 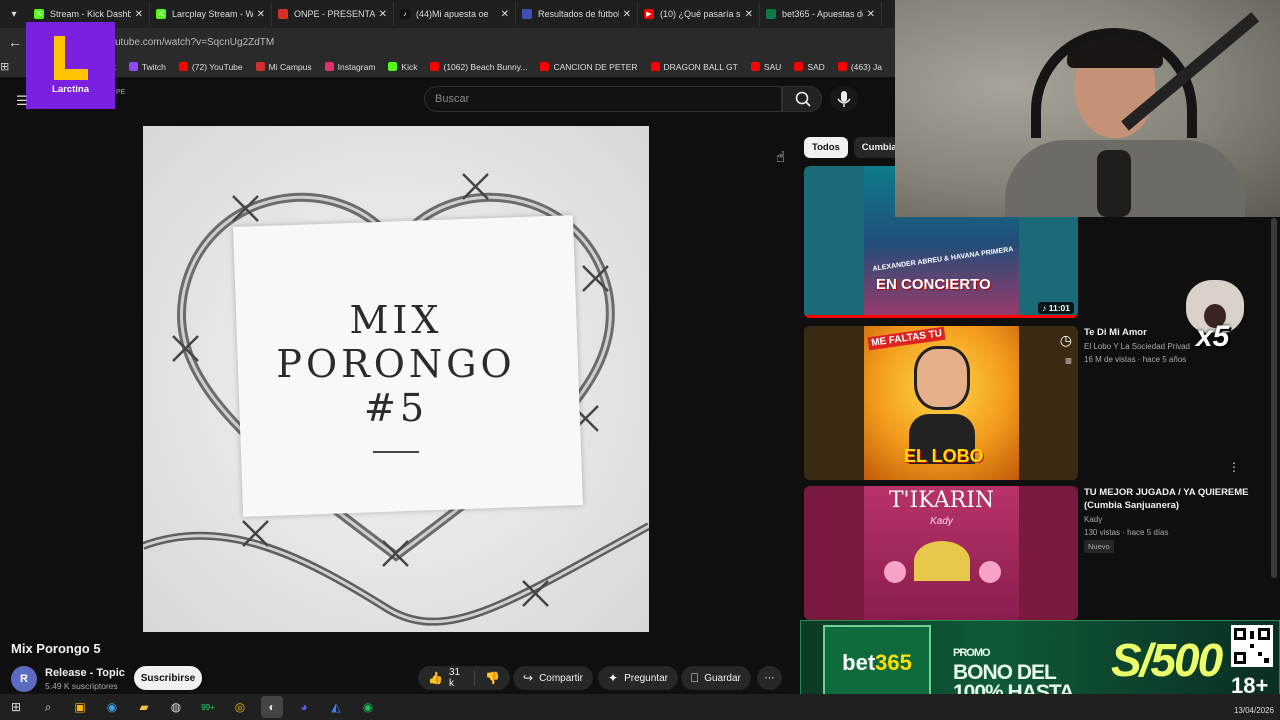 I want to click on cat-multiplier: x5, so click(x=1213, y=336).